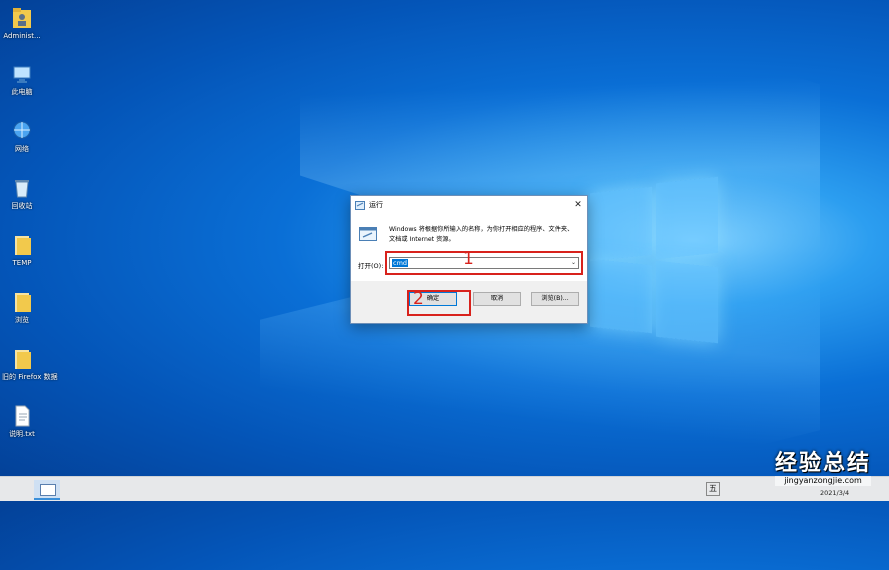  Describe the element at coordinates (30, 377) in the screenshot. I see `desktop-icon-label: 旧的 Firefox 数据` at that location.